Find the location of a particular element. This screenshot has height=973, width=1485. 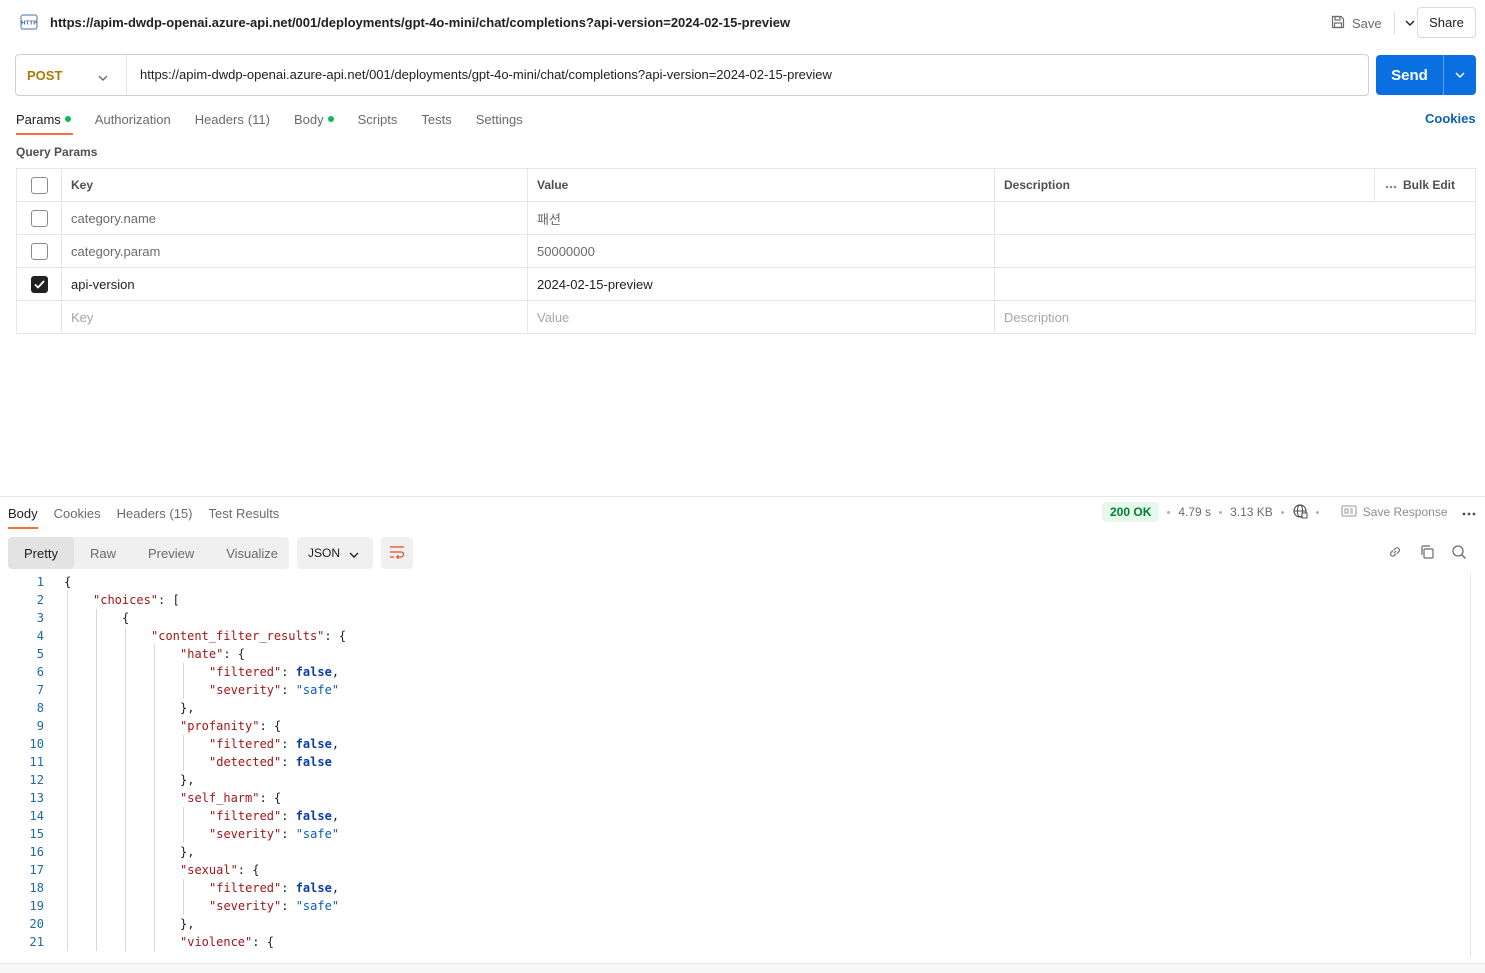

table-row-new: Key Value Description is located at coordinates (746, 317).